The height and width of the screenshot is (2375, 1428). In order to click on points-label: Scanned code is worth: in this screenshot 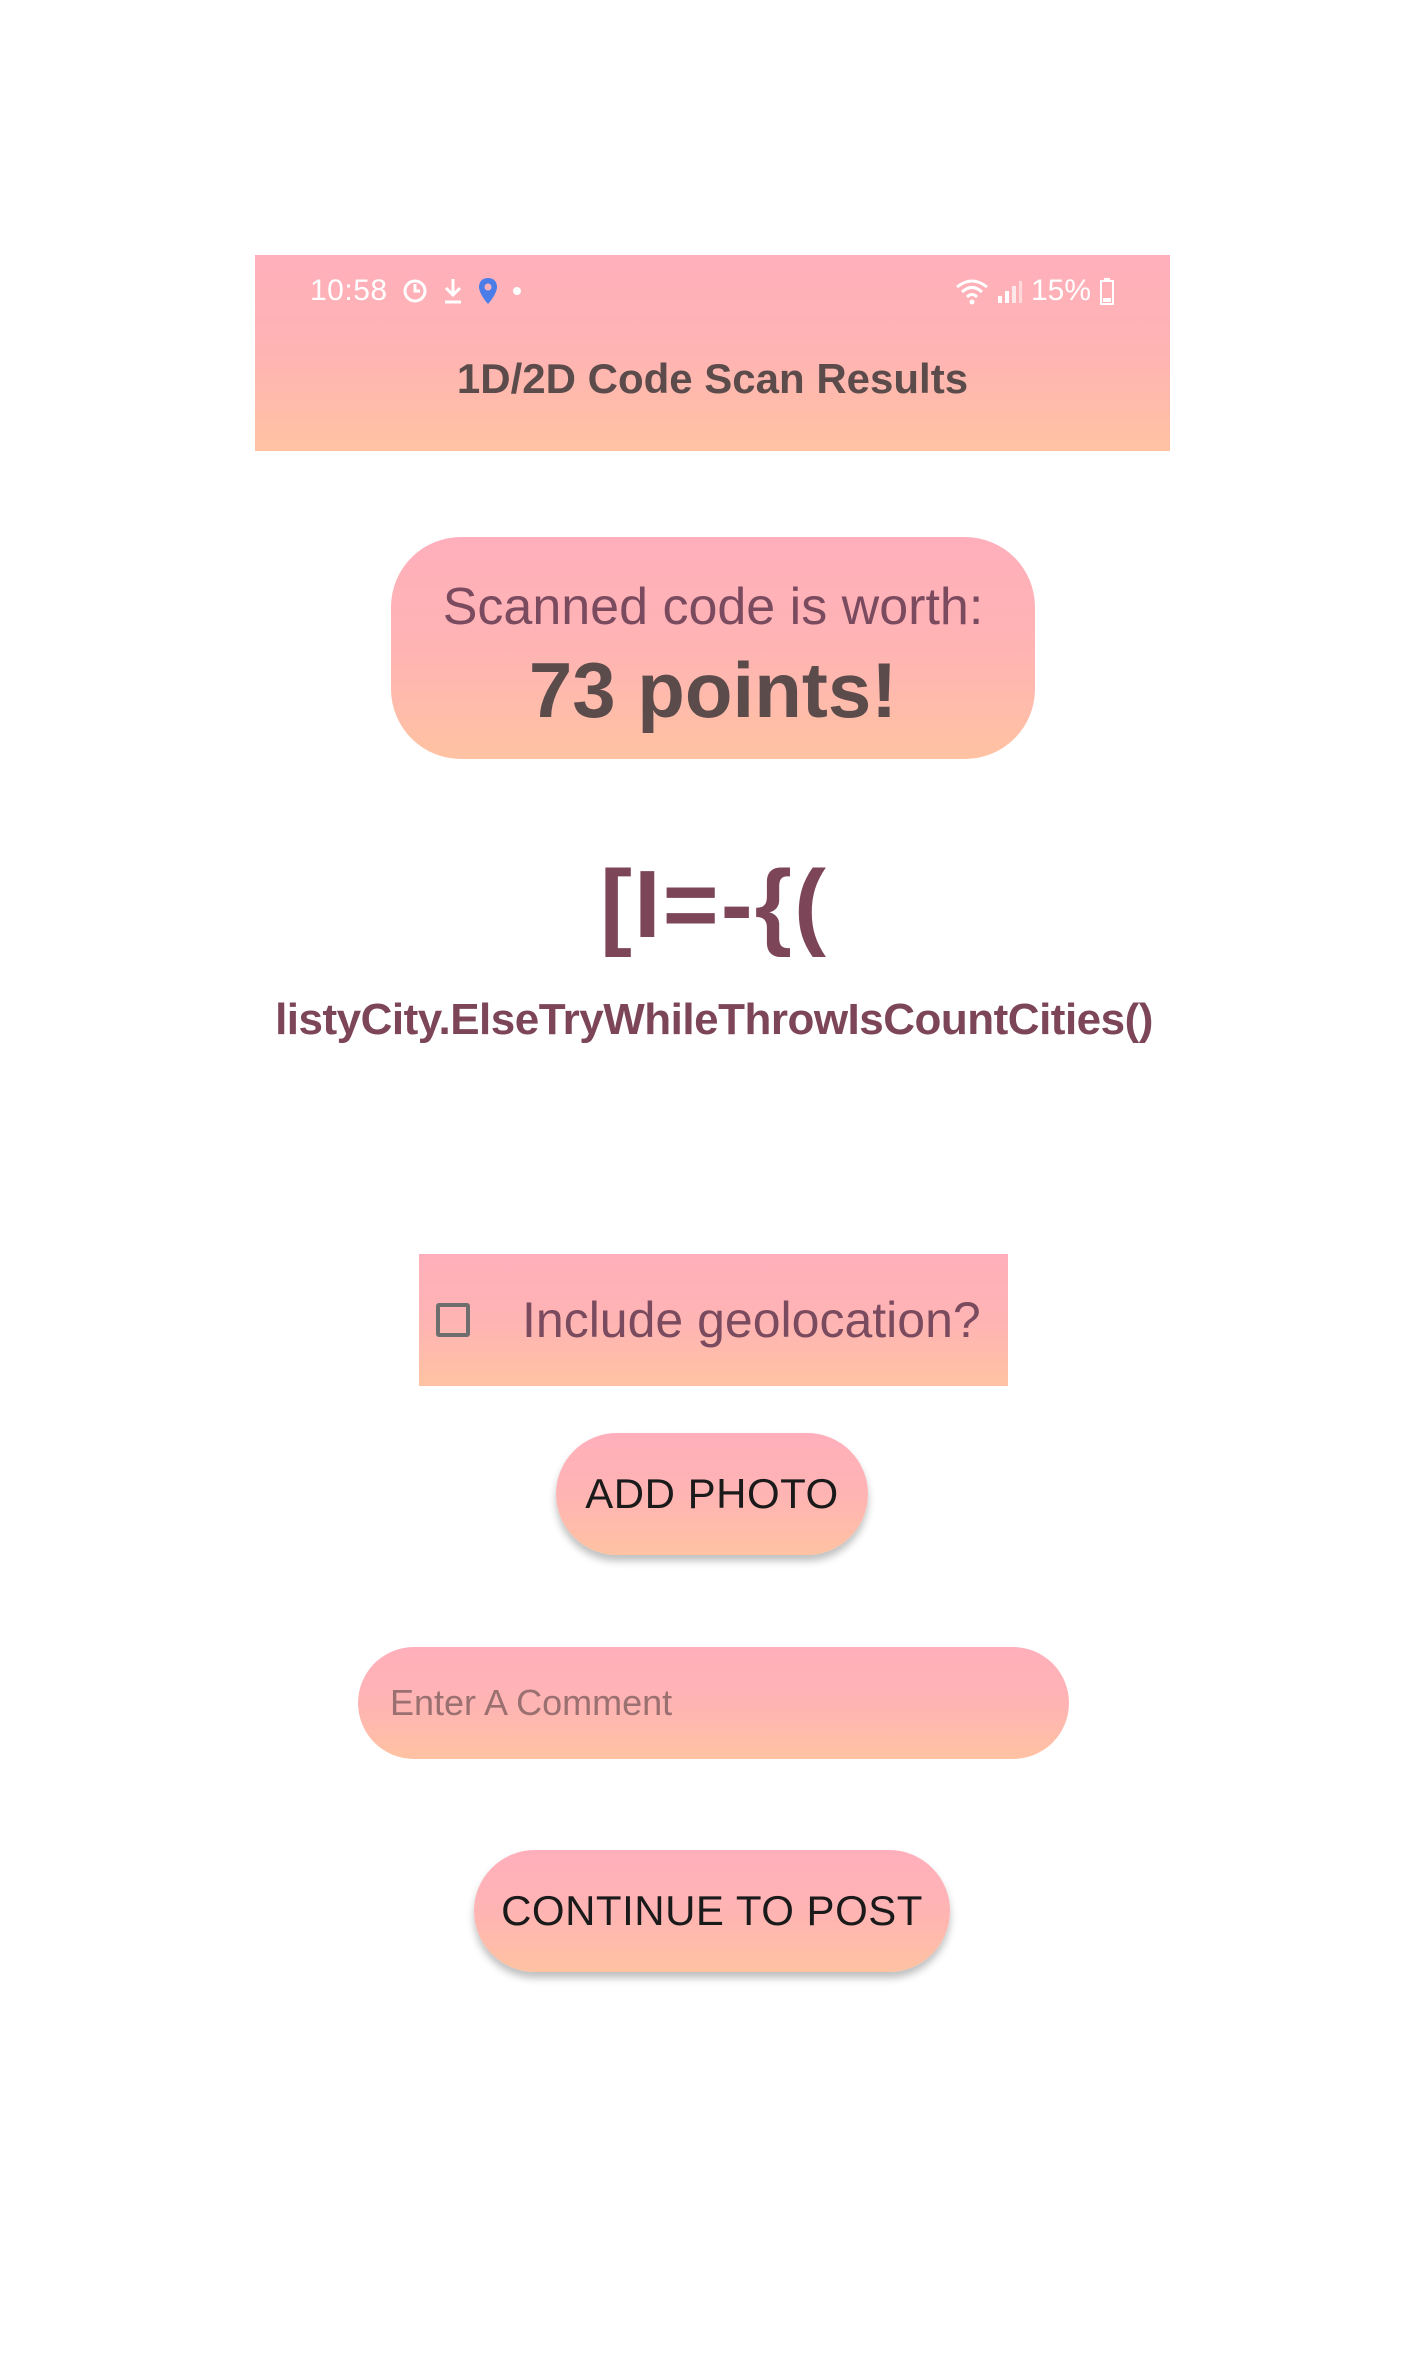, I will do `click(713, 607)`.